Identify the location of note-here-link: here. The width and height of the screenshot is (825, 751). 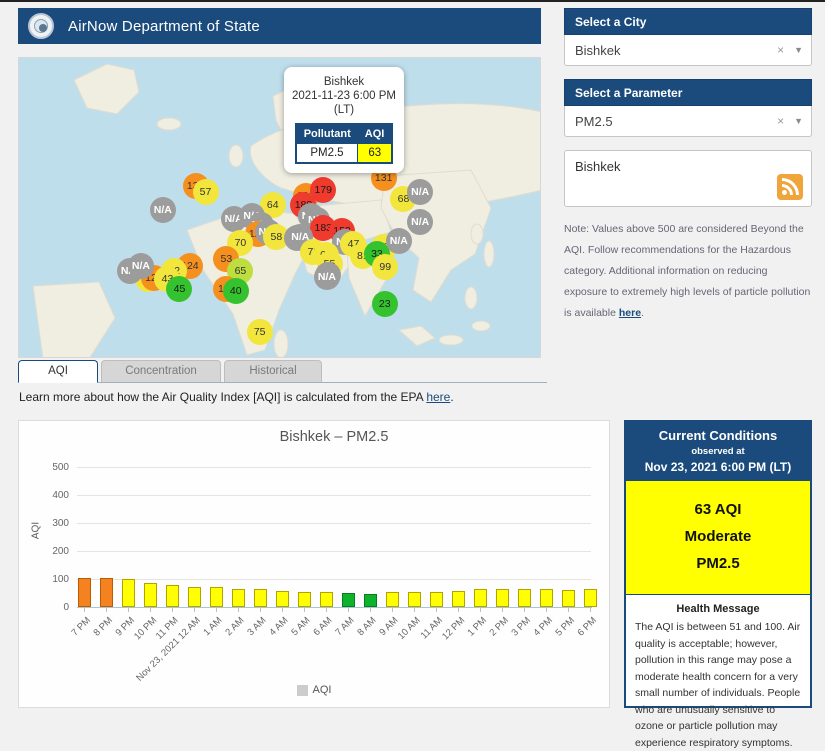
(630, 313).